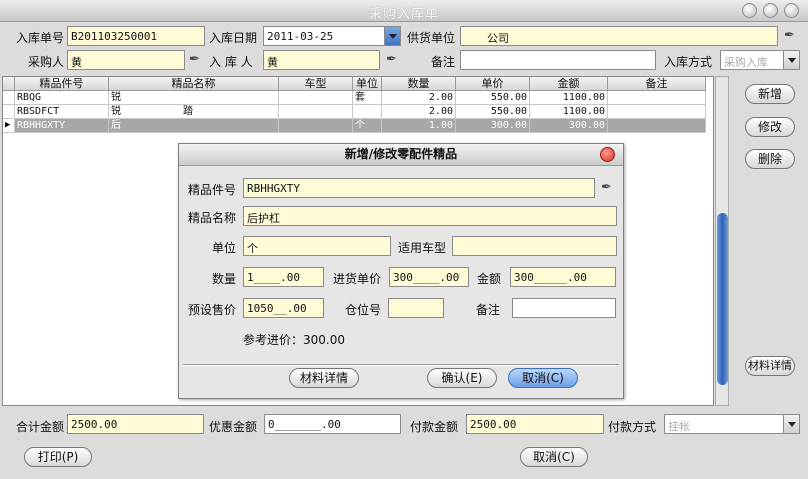 The width and height of the screenshot is (808, 479). What do you see at coordinates (419, 126) in the screenshot?
I see `cell-qty: 1.00` at bounding box center [419, 126].